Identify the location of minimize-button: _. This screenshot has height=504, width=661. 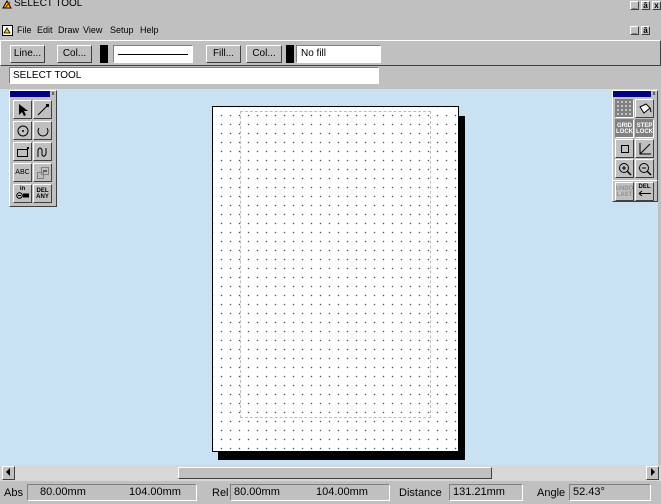
(634, 5).